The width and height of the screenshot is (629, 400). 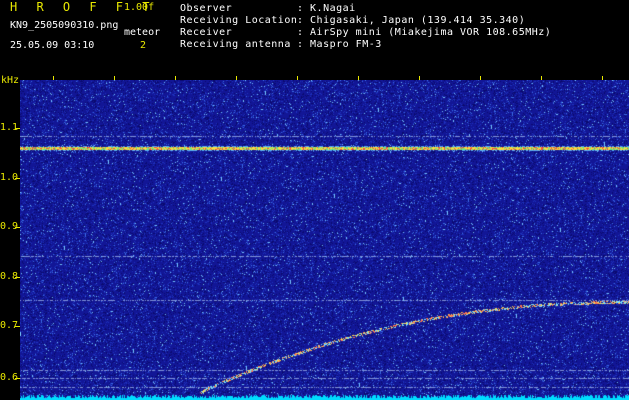 What do you see at coordinates (139, 7) in the screenshot?
I see `version-label: 1.00f` at bounding box center [139, 7].